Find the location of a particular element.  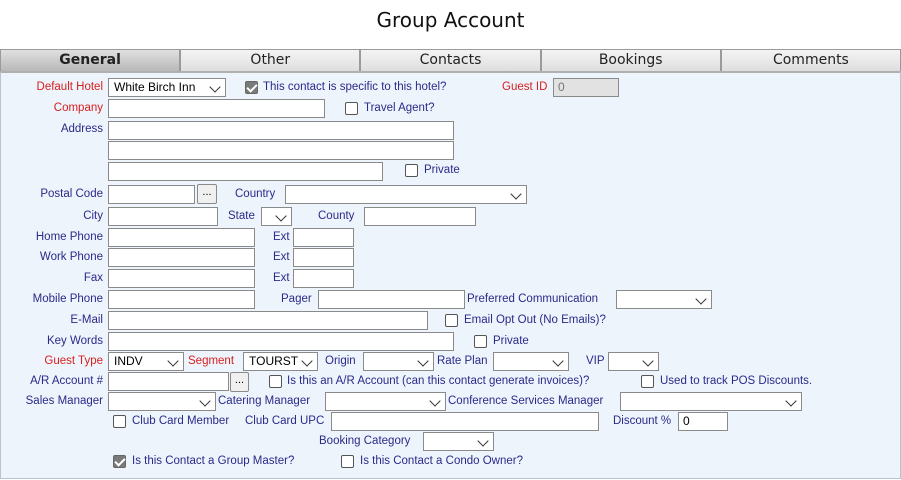

preferred-communication-label: Preferred Communication is located at coordinates (533, 299).